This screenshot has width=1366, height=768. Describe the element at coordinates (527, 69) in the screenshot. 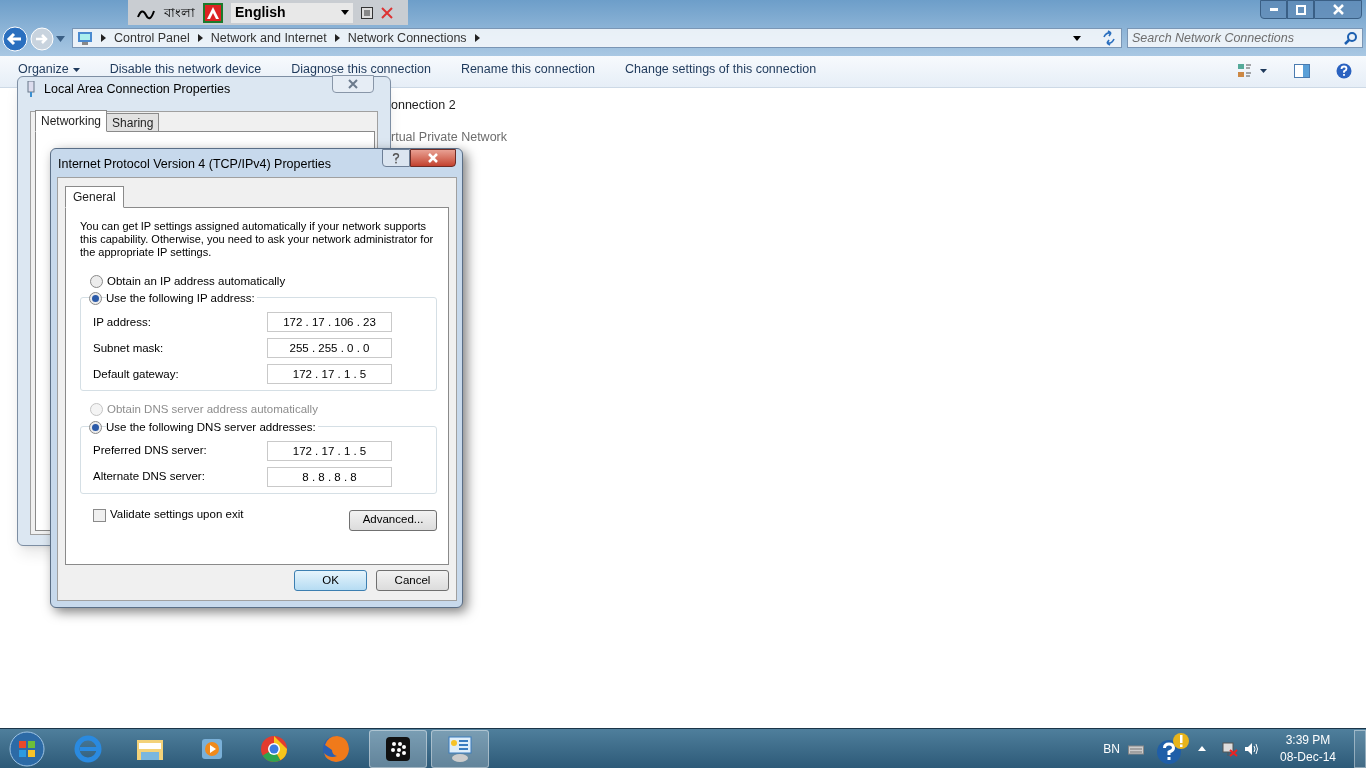

I see `toolbar-button: Rename this connection` at that location.